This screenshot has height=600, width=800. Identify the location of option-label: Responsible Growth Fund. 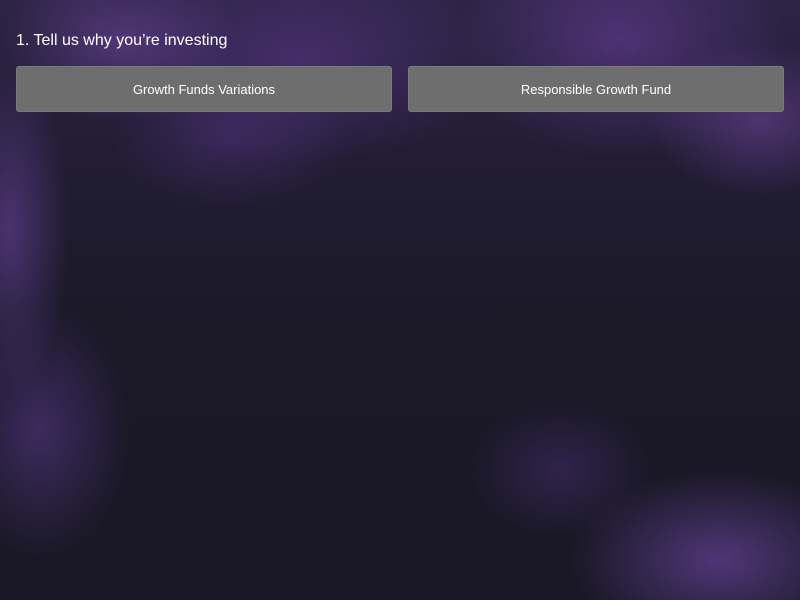
(596, 89).